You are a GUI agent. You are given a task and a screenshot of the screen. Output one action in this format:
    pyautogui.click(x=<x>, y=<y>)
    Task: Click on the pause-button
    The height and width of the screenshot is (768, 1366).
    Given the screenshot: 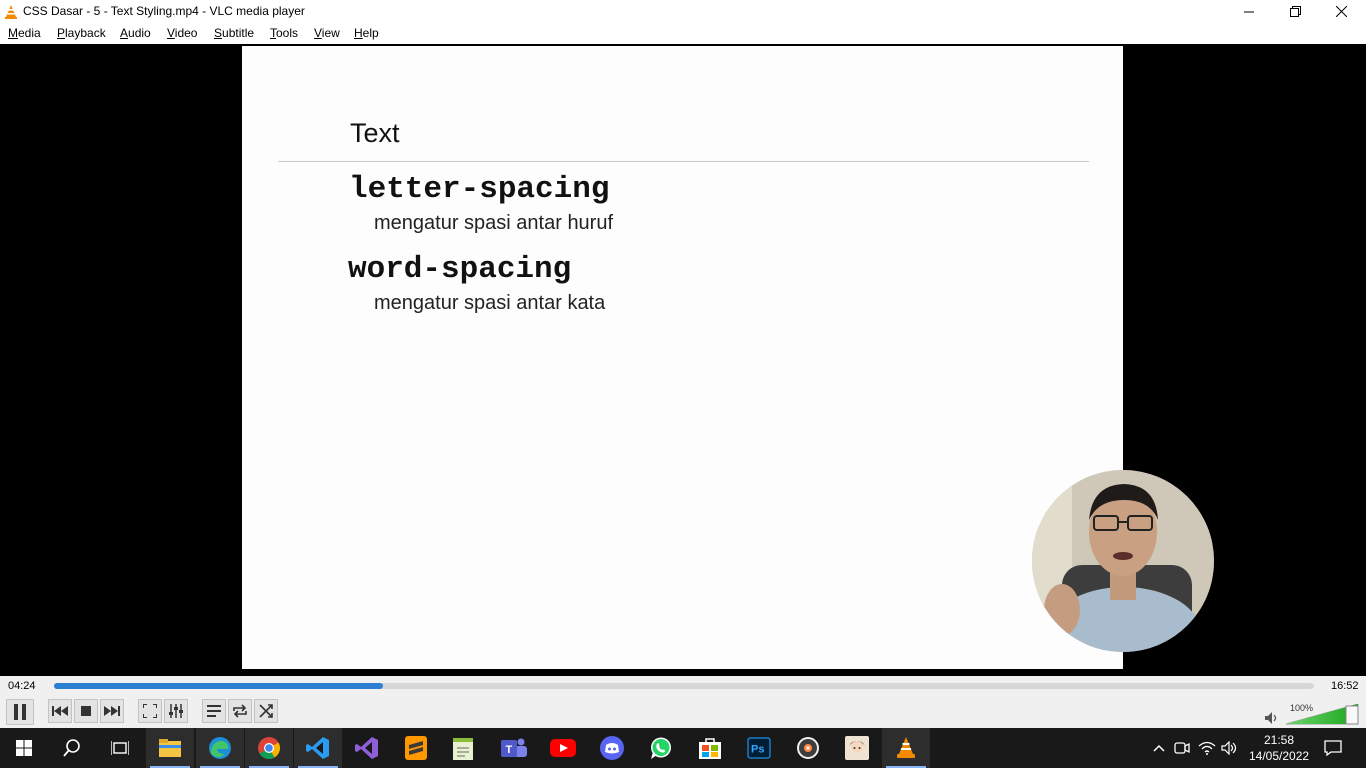 What is the action you would take?
    pyautogui.click(x=20, y=712)
    